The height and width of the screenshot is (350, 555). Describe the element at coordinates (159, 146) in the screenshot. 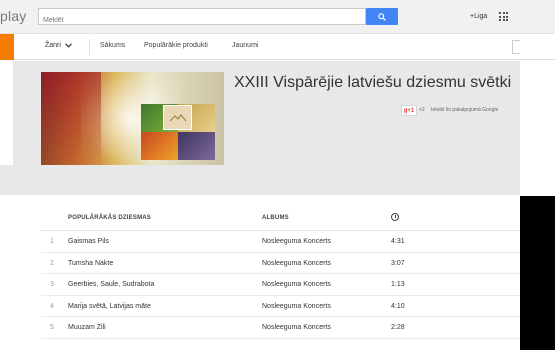

I see `cover-quadrant-orange` at that location.